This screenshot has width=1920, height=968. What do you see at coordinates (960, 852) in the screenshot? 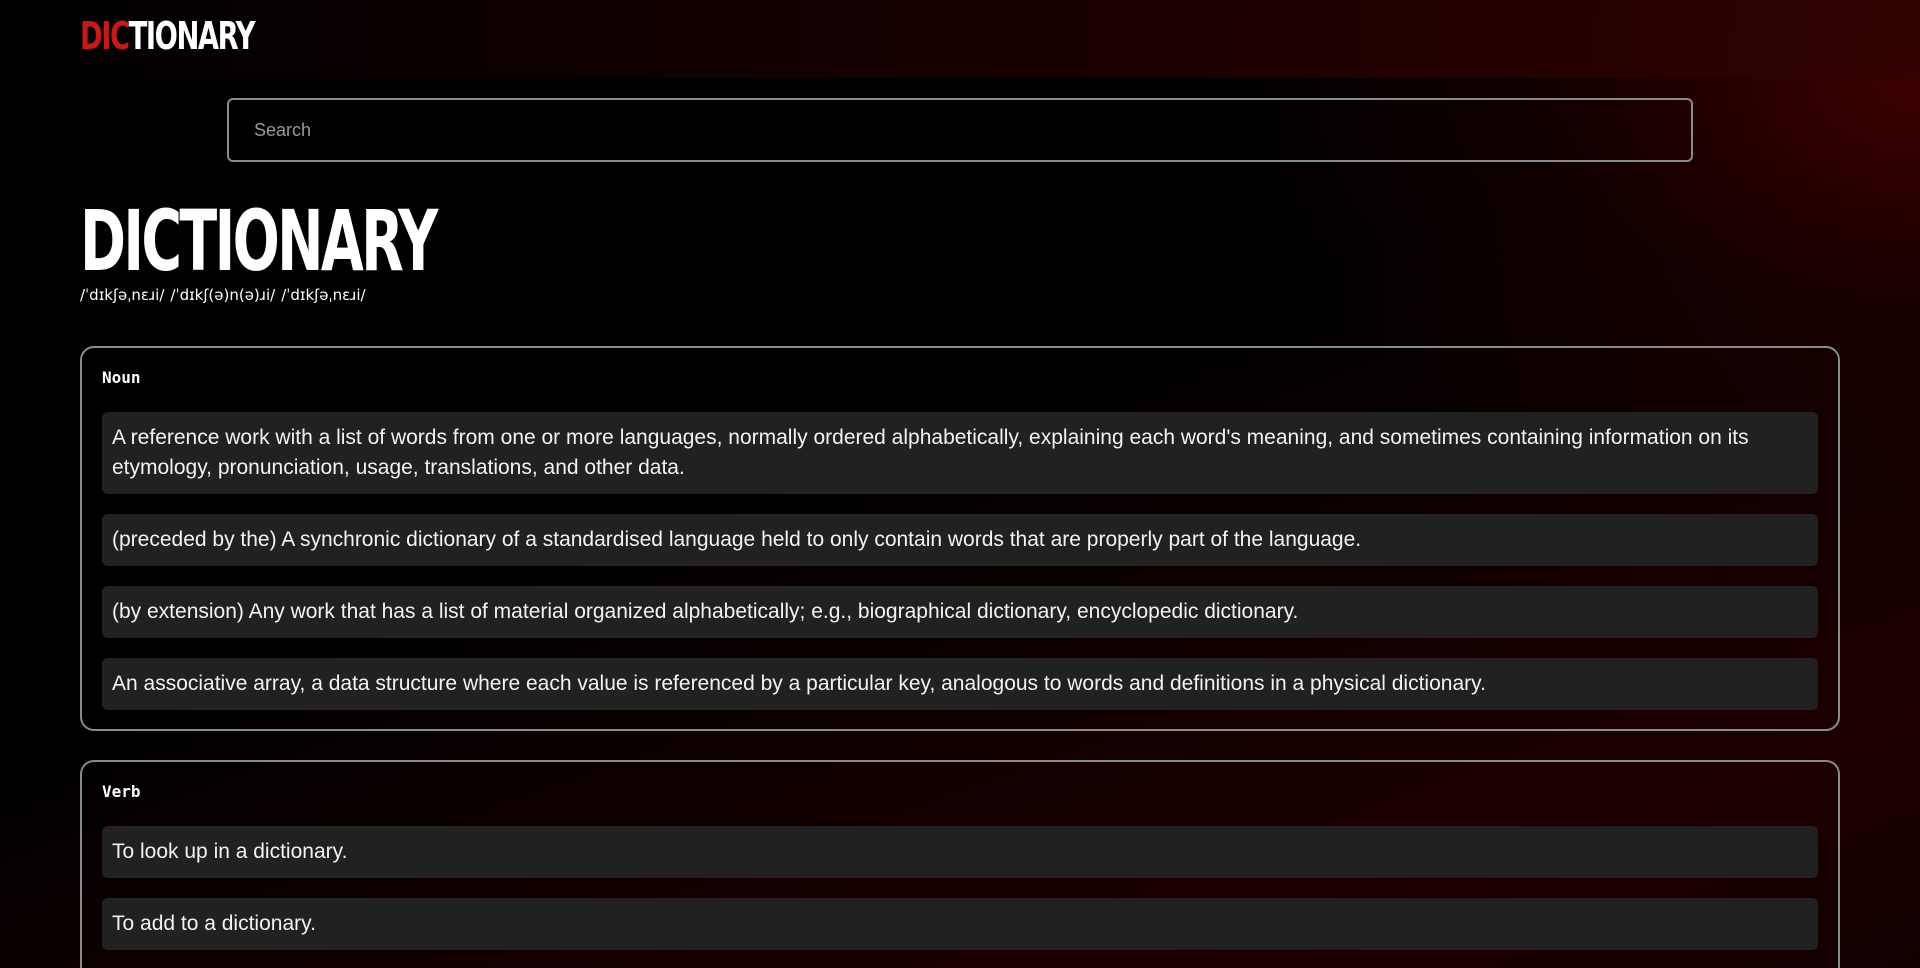
I see `definition-item: To look up in a dictionary.` at bounding box center [960, 852].